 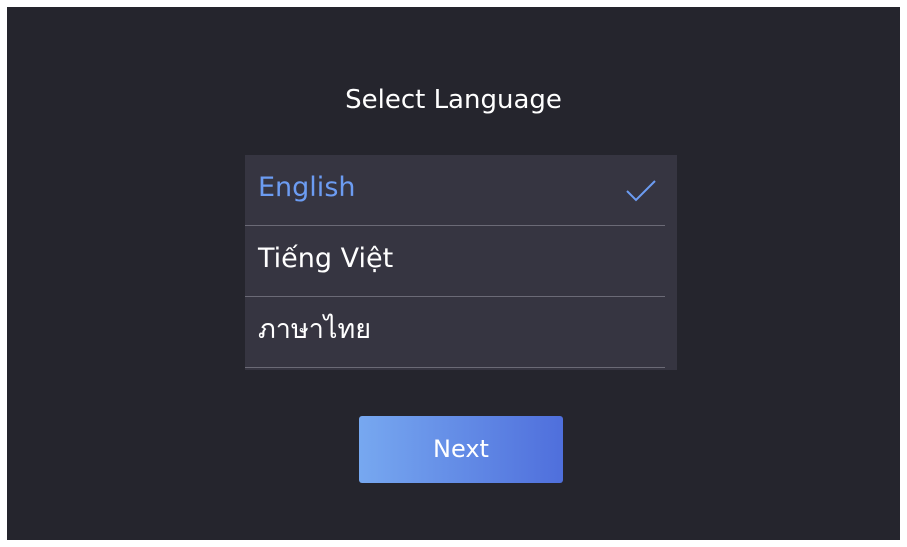 I want to click on next-button: Next, so click(x=461, y=449).